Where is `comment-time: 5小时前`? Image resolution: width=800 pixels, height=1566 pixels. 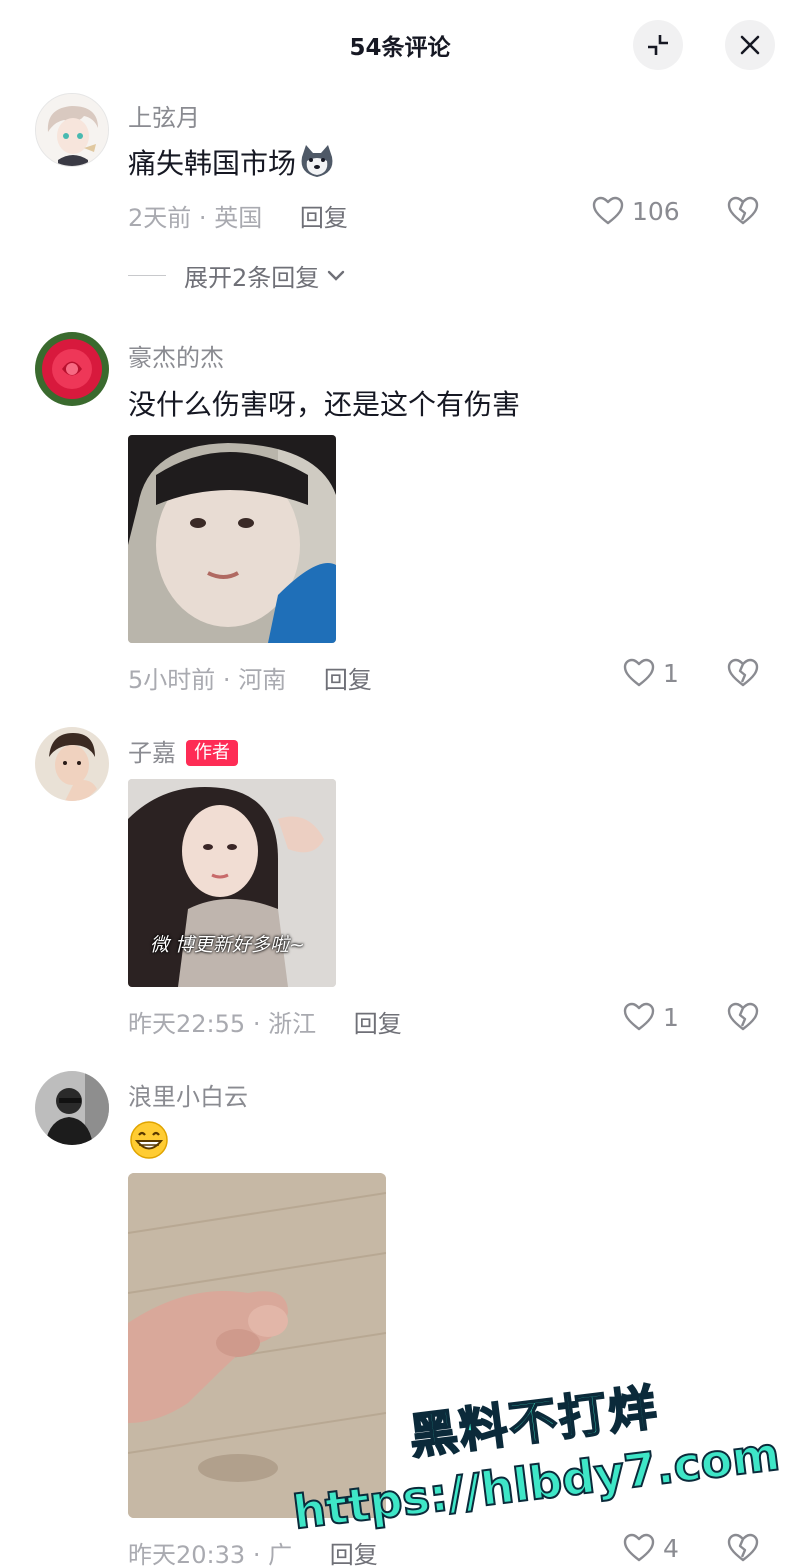 comment-time: 5小时前 is located at coordinates (172, 680).